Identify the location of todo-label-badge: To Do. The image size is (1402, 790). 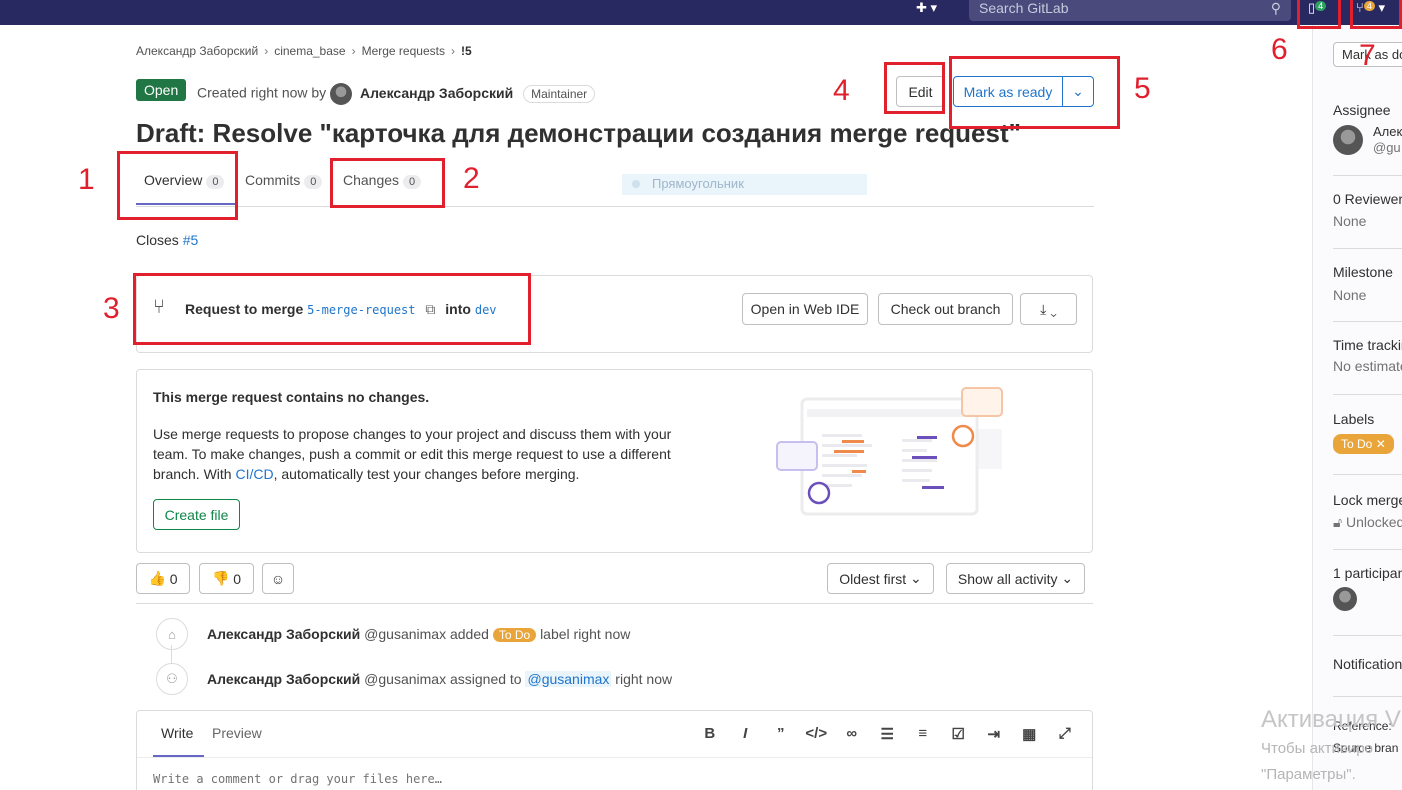
(514, 635).